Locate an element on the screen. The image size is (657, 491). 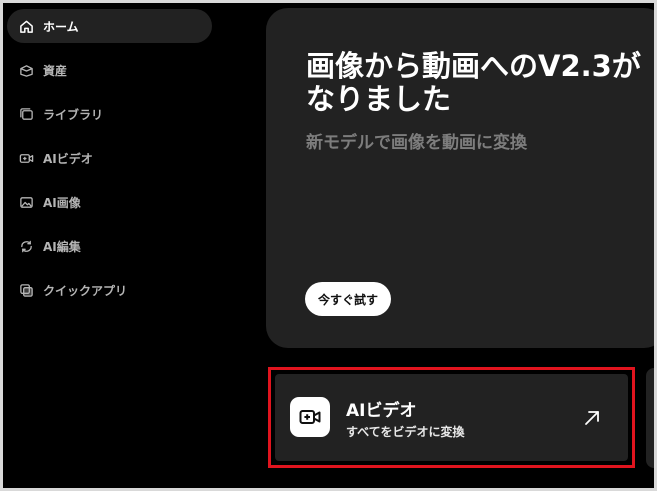
assets-icon is located at coordinates (26, 70).